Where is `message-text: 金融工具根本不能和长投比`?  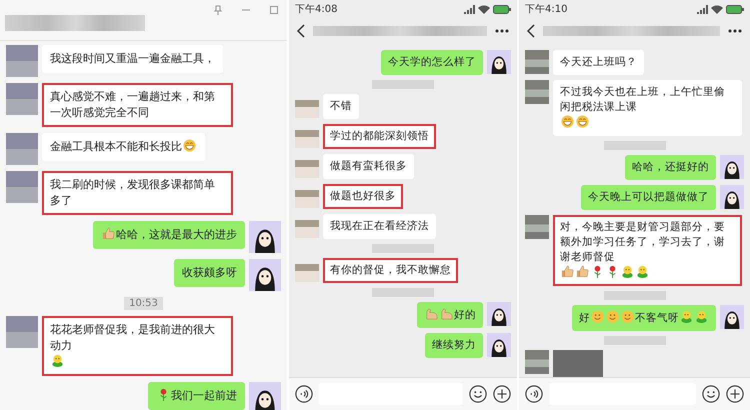 message-text: 金融工具根本不能和长投比 is located at coordinates (116, 147).